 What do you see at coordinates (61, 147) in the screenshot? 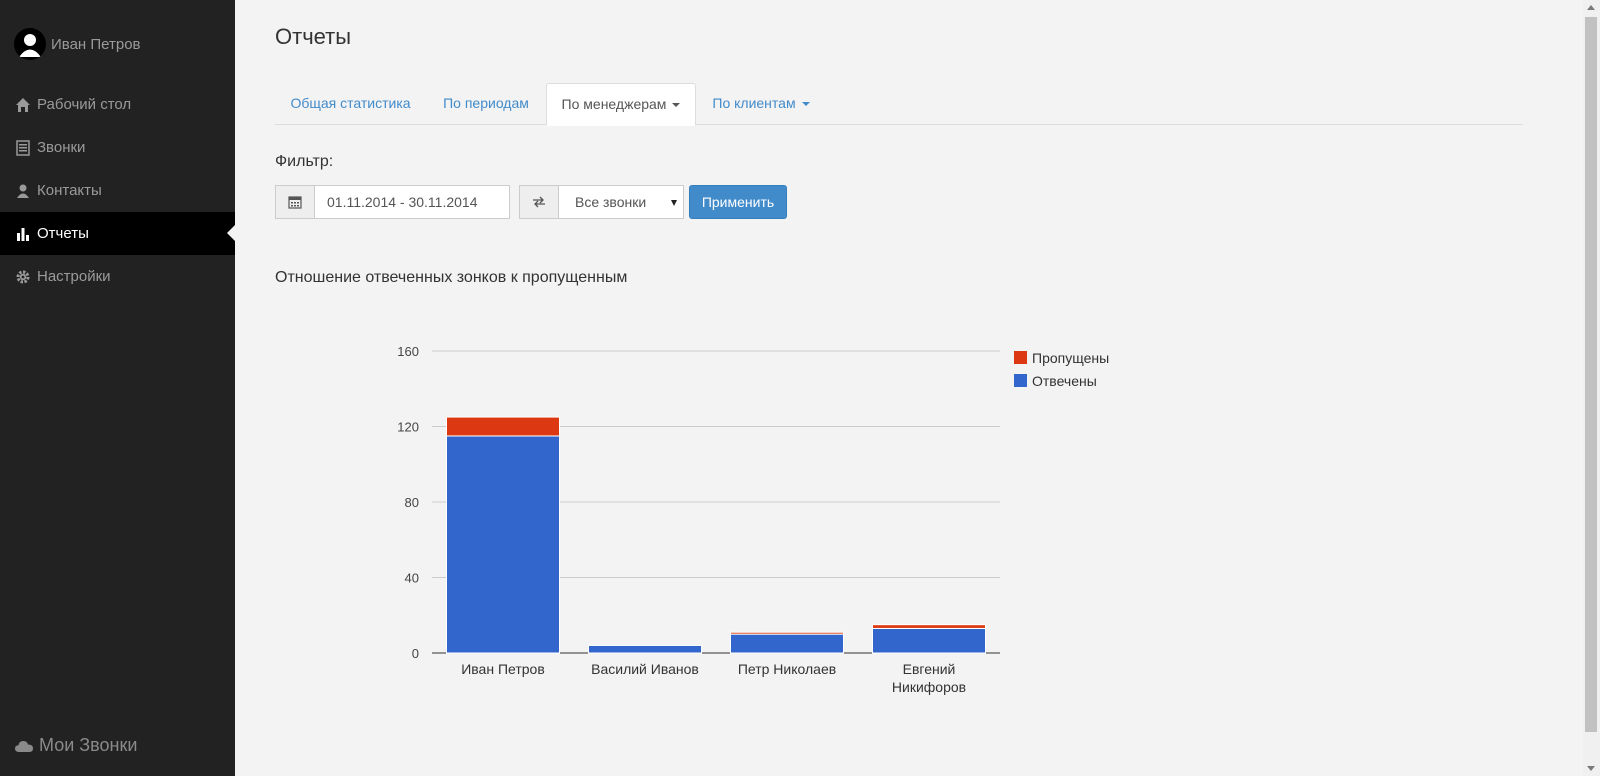
I see `sidebar-item-label: Звонки` at bounding box center [61, 147].